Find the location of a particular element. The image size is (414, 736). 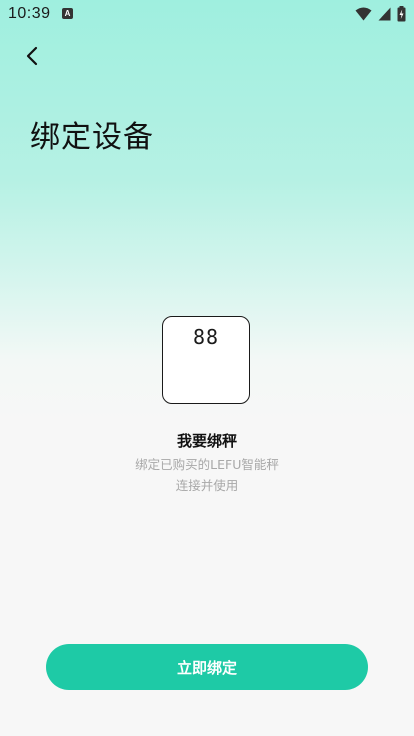

description-line-2: 连接并使用 is located at coordinates (207, 485).